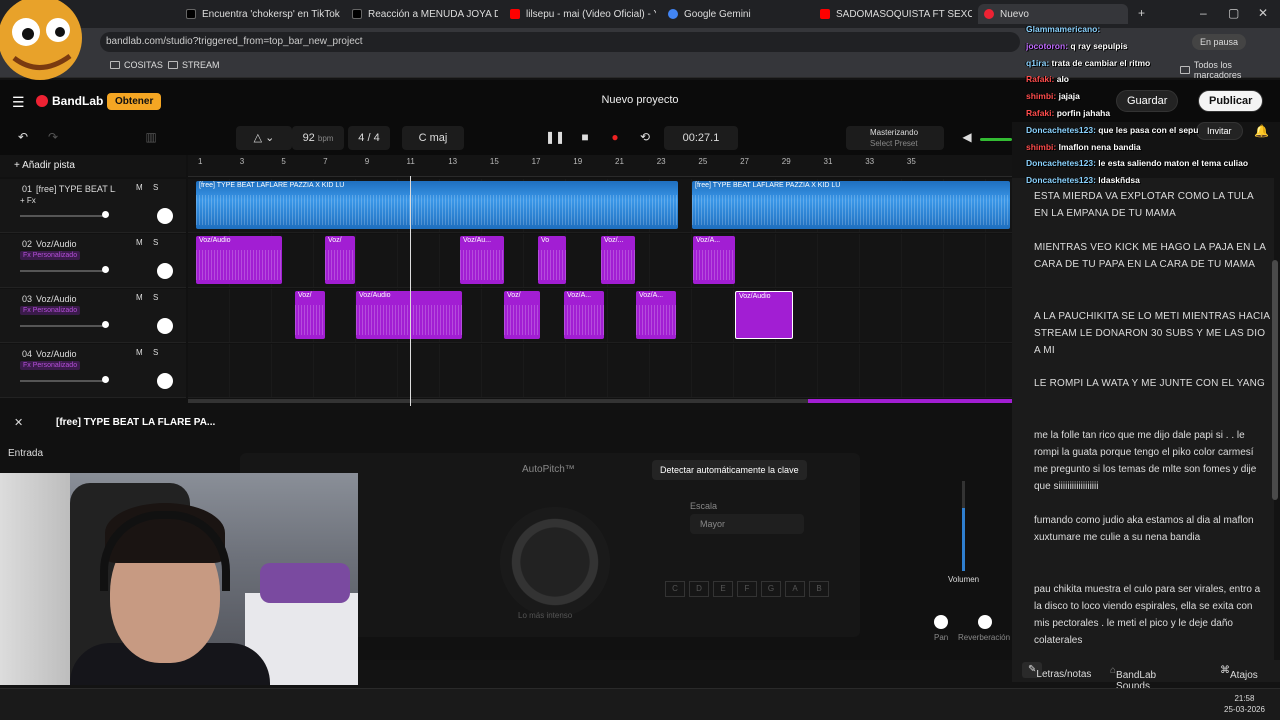 This screenshot has height=720, width=1280. What do you see at coordinates (433, 138) in the screenshot?
I see `key-selector: C maj` at bounding box center [433, 138].